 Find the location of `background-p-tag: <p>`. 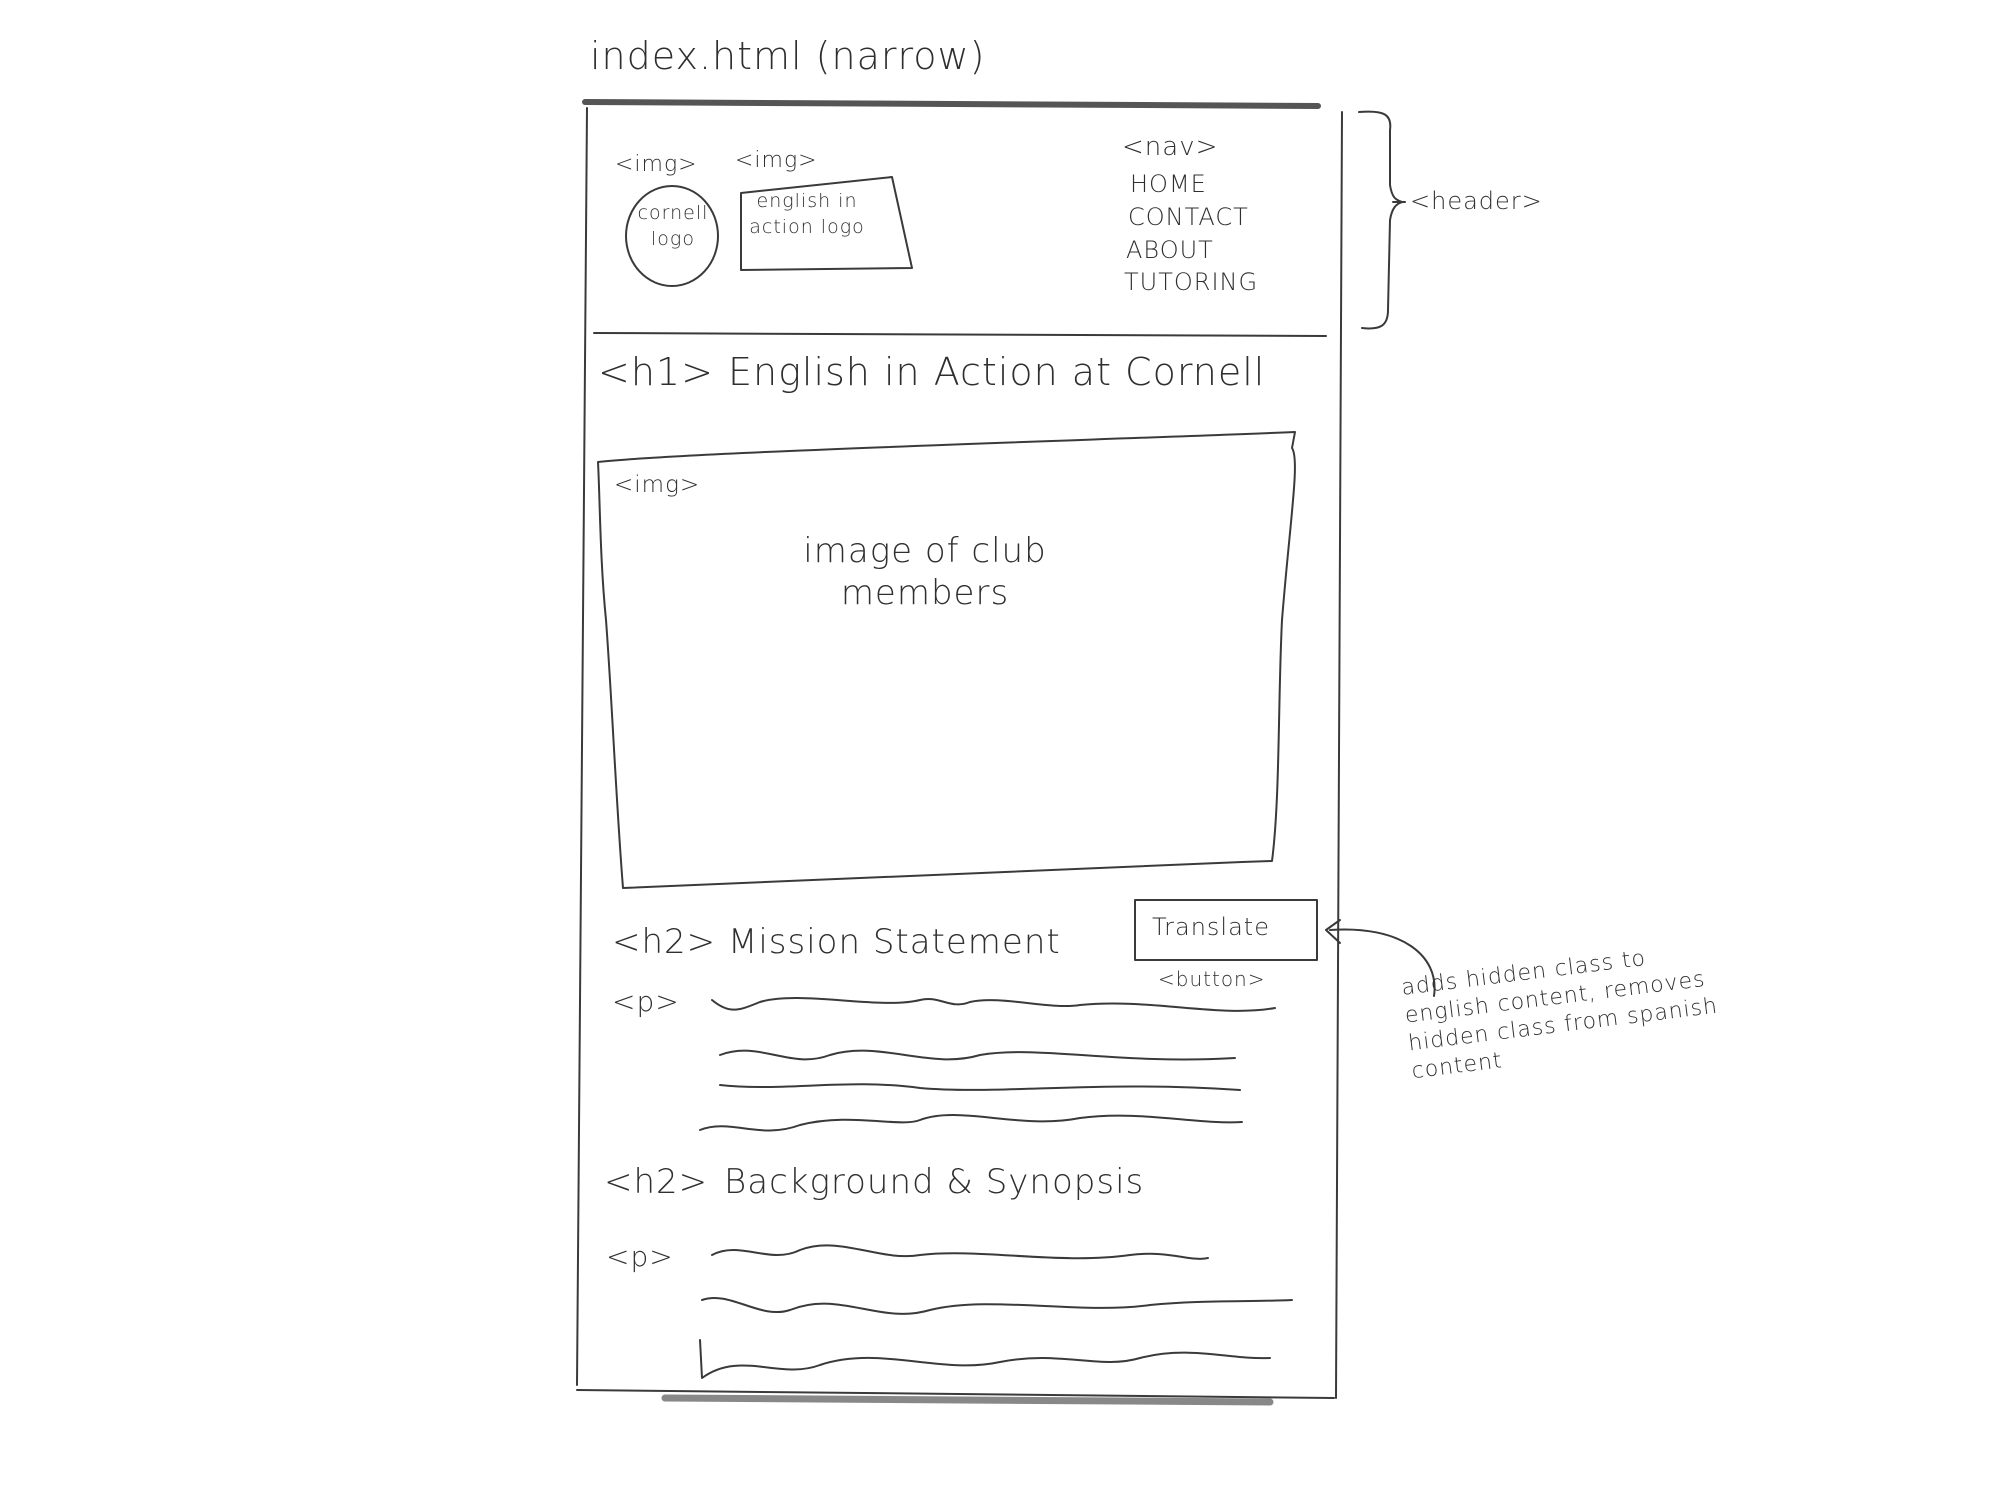

background-p-tag: <p> is located at coordinates (640, 1256).